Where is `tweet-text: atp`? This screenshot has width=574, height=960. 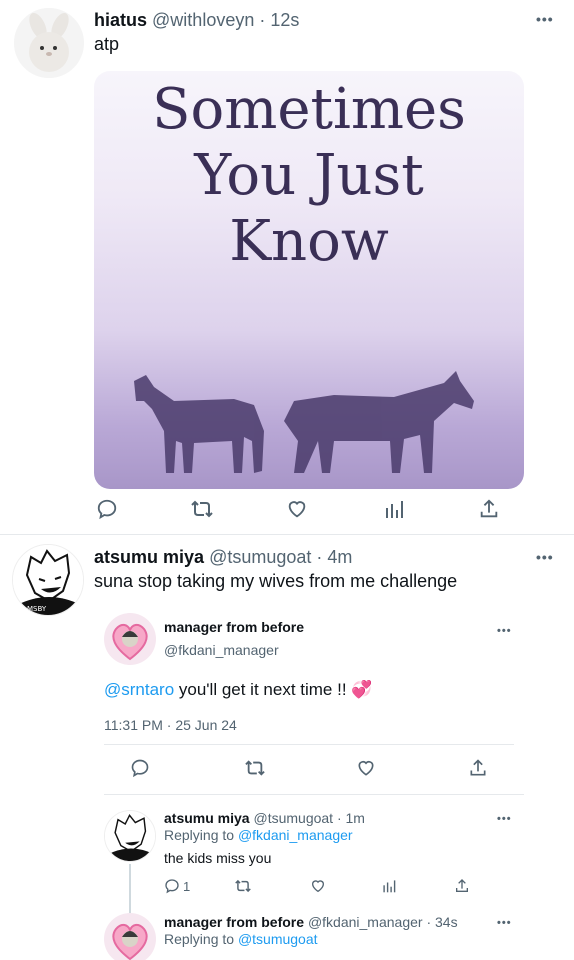
tweet-text: atp is located at coordinates (107, 44).